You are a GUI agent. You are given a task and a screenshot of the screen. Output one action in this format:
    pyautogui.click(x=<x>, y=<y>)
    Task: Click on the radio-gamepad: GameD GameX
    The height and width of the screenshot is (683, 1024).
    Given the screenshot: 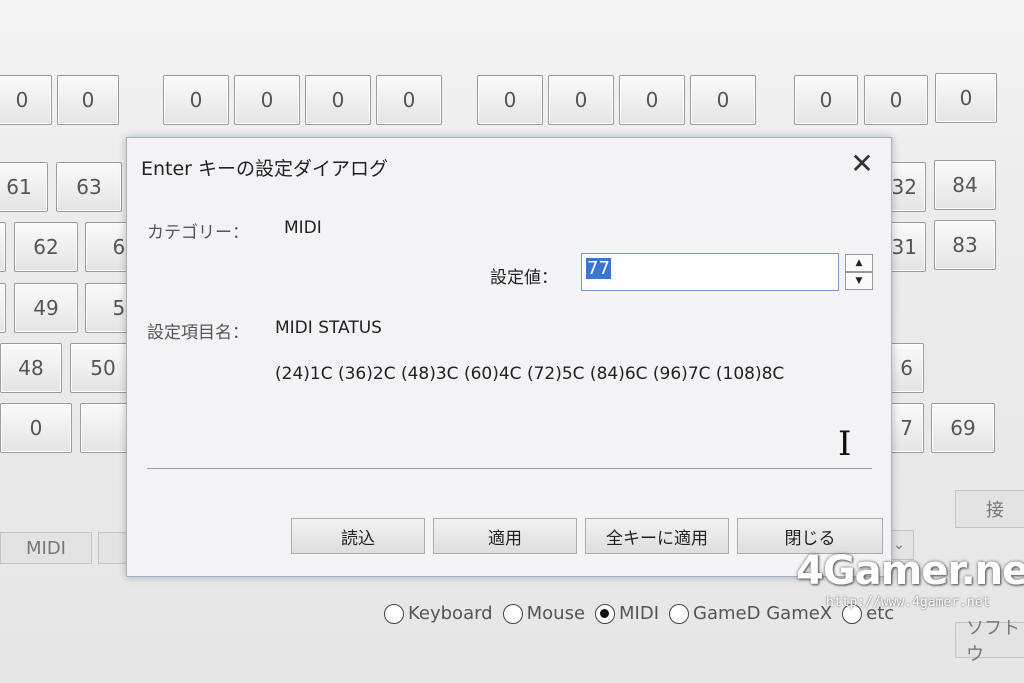 What is the action you would take?
    pyautogui.click(x=750, y=613)
    